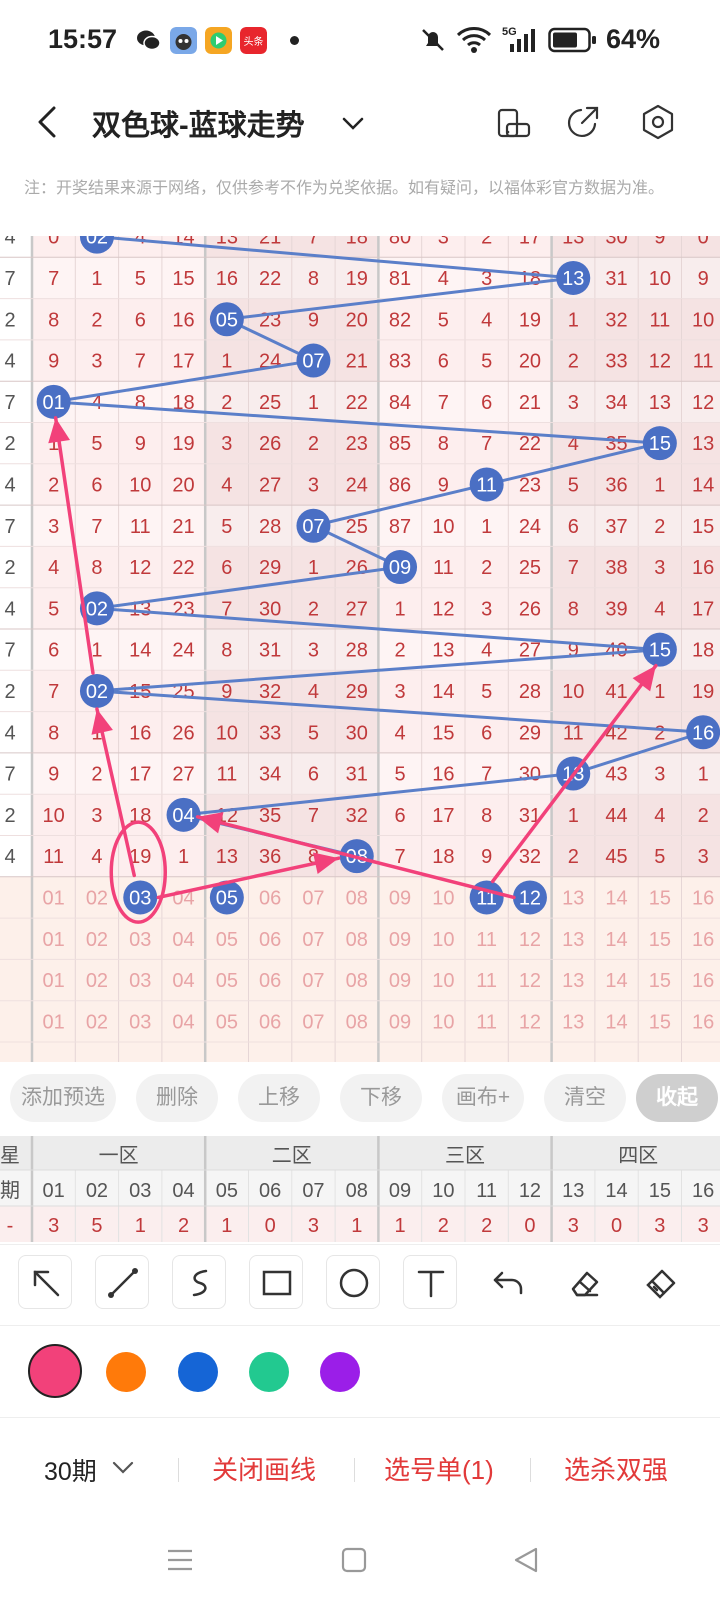 This screenshot has width=720, height=1604. What do you see at coordinates (443, 568) in the screenshot?
I see `miss-value: 11` at bounding box center [443, 568].